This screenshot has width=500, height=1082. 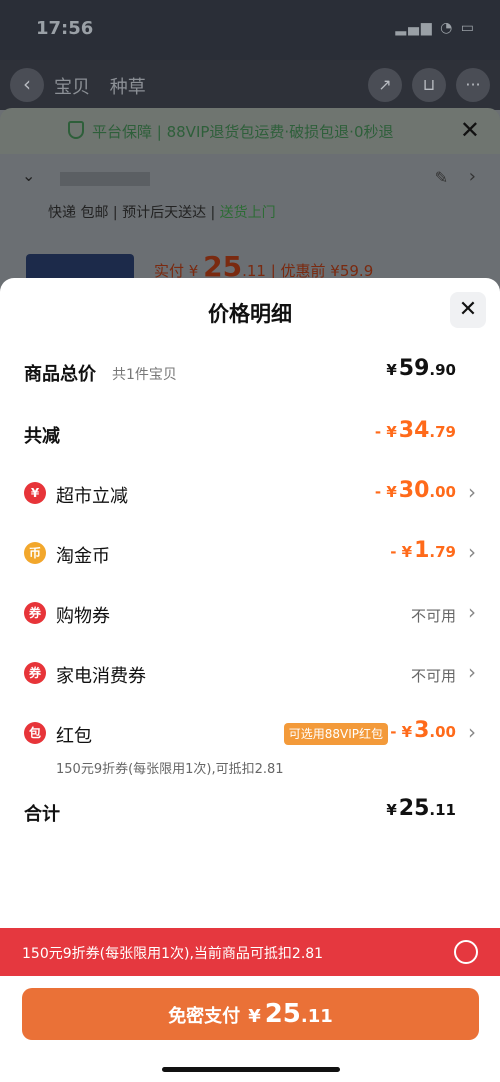 I want to click on yuan-discount-icon: ¥, so click(x=35, y=493).